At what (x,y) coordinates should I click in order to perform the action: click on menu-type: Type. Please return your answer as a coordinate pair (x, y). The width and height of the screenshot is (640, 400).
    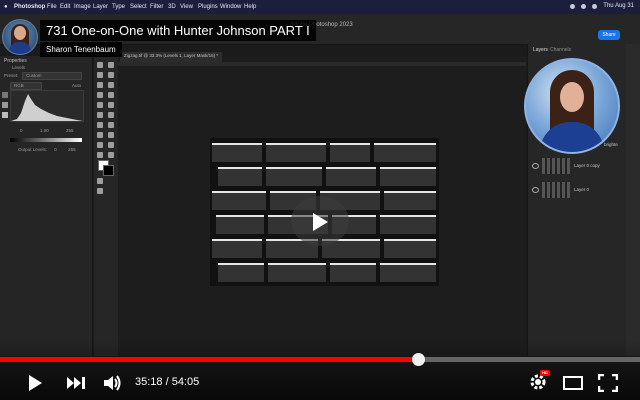
    Looking at the image, I should click on (118, 7).